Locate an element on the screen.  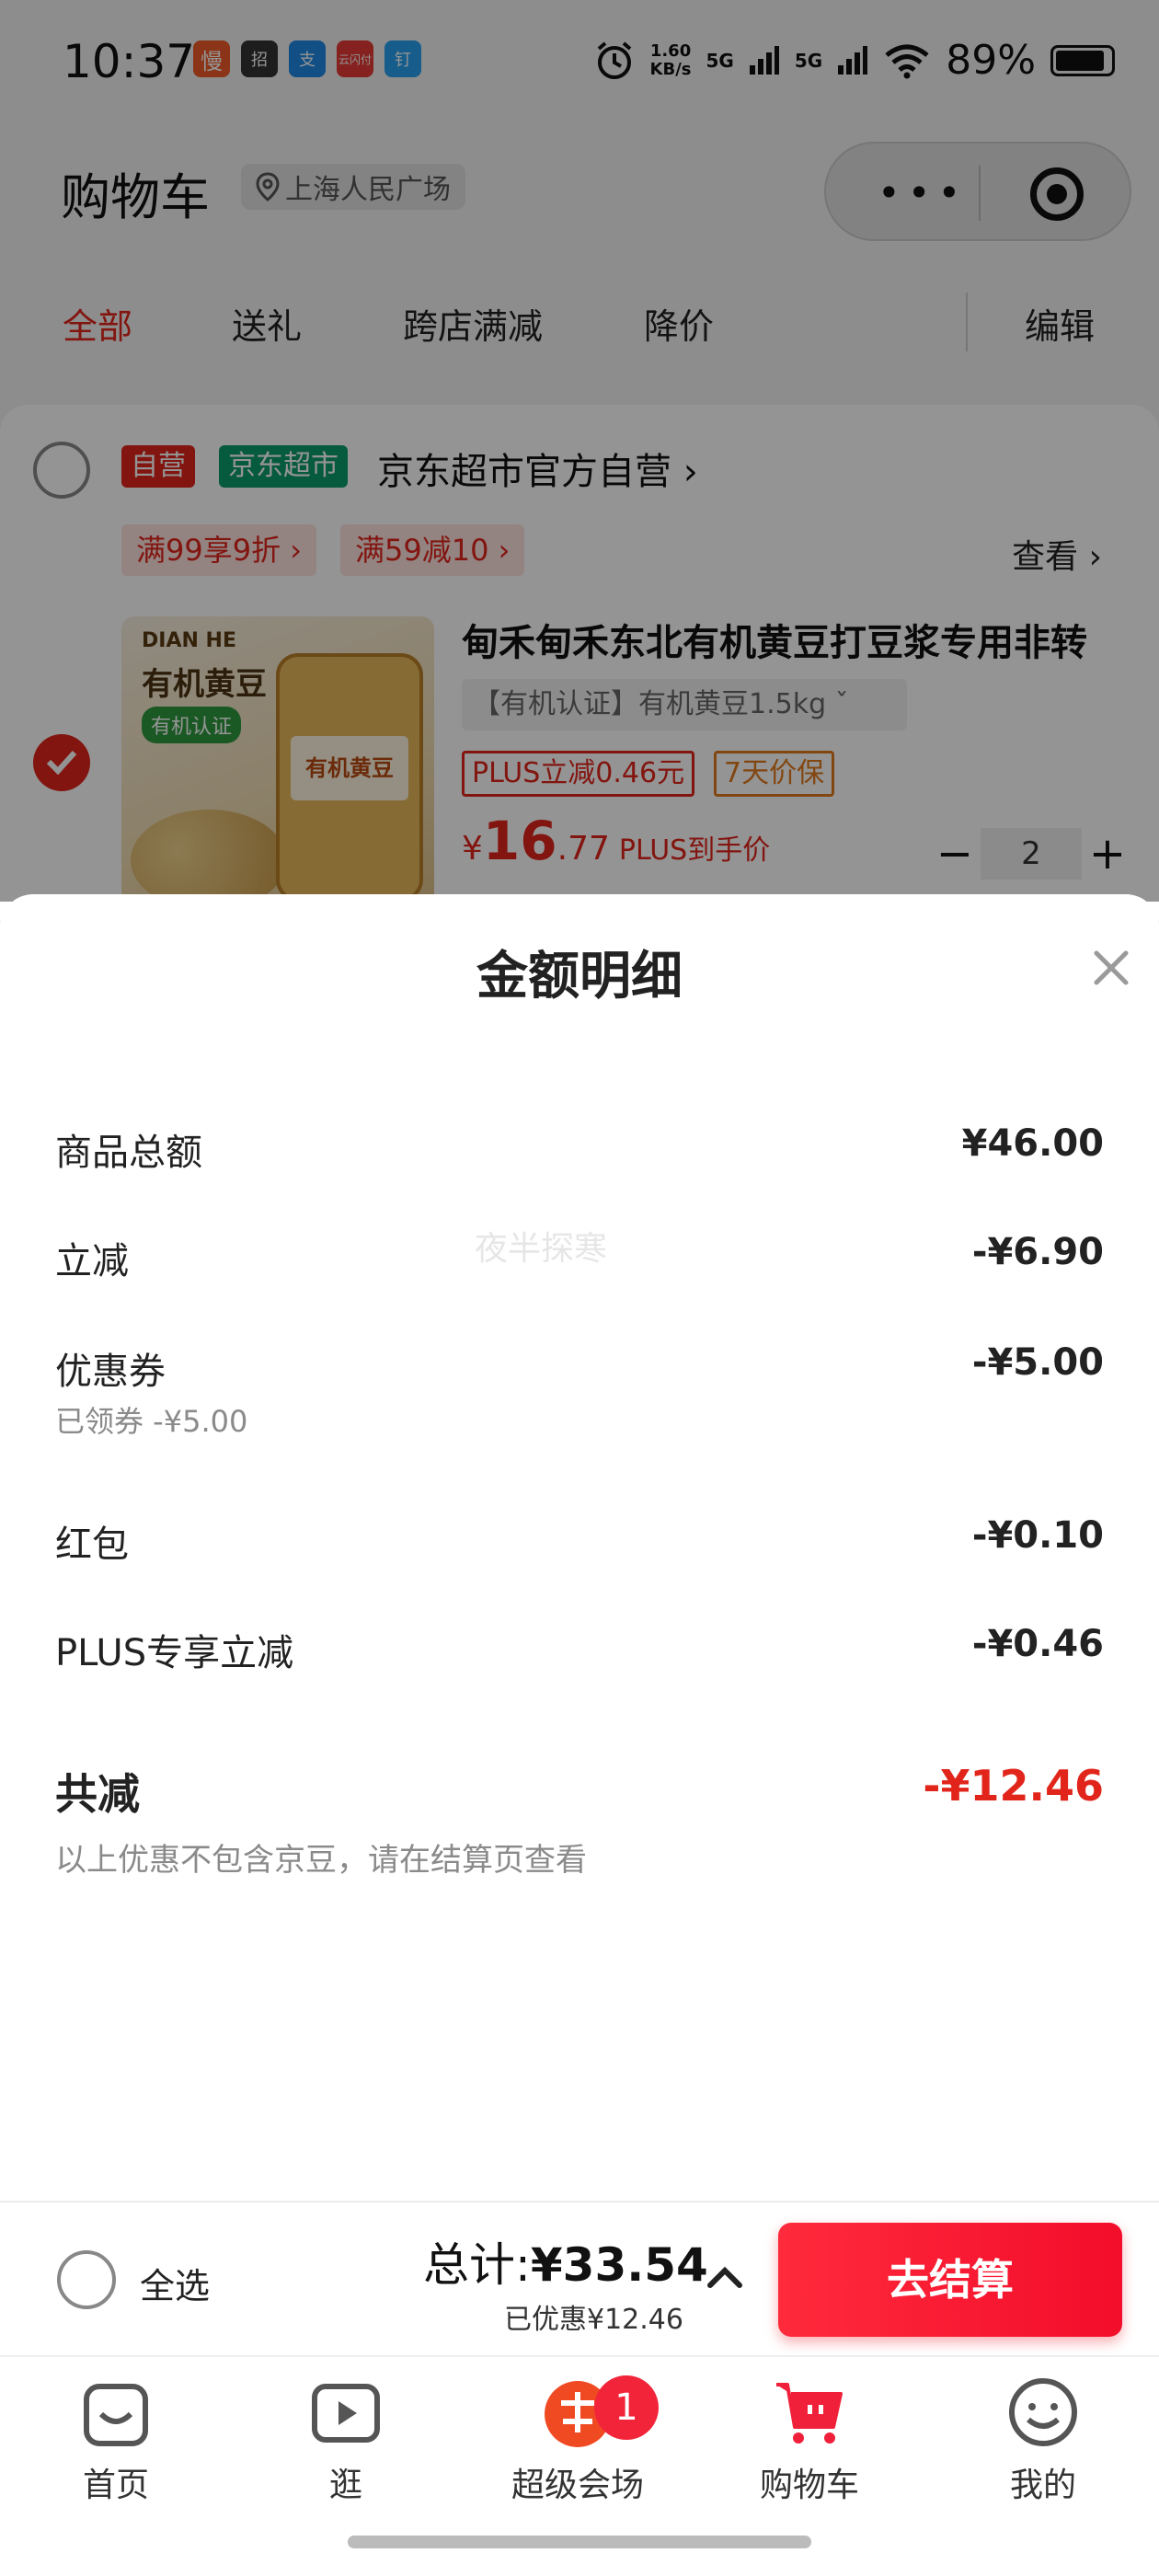
row-label: 商品总额 is located at coordinates (128, 1153).